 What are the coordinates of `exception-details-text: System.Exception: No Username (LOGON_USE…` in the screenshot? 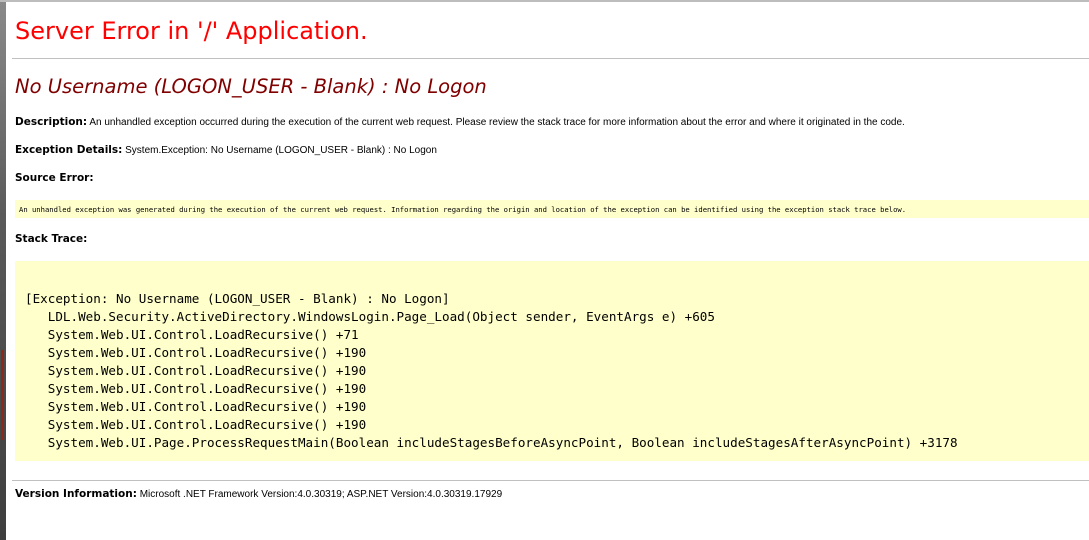 It's located at (279, 150).